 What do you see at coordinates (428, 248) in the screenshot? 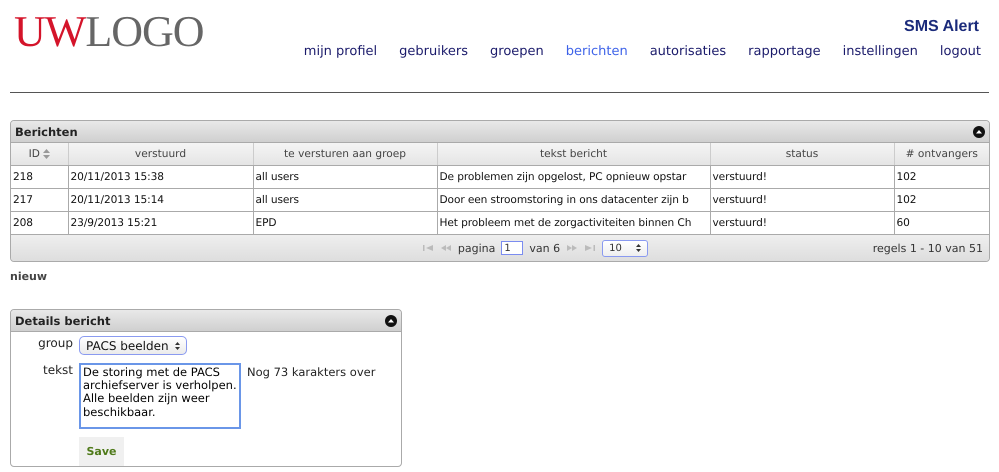
I see `first-page-icon` at bounding box center [428, 248].